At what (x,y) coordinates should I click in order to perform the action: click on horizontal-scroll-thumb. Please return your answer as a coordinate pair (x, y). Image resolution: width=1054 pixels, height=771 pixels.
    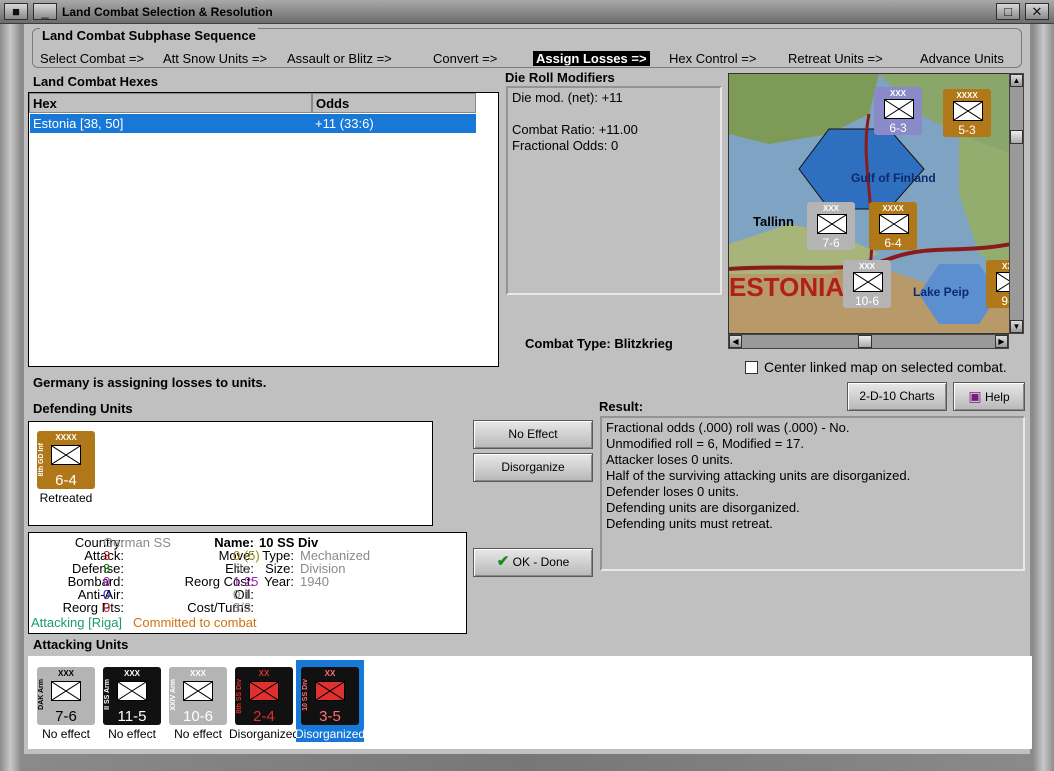
    Looking at the image, I should click on (865, 341).